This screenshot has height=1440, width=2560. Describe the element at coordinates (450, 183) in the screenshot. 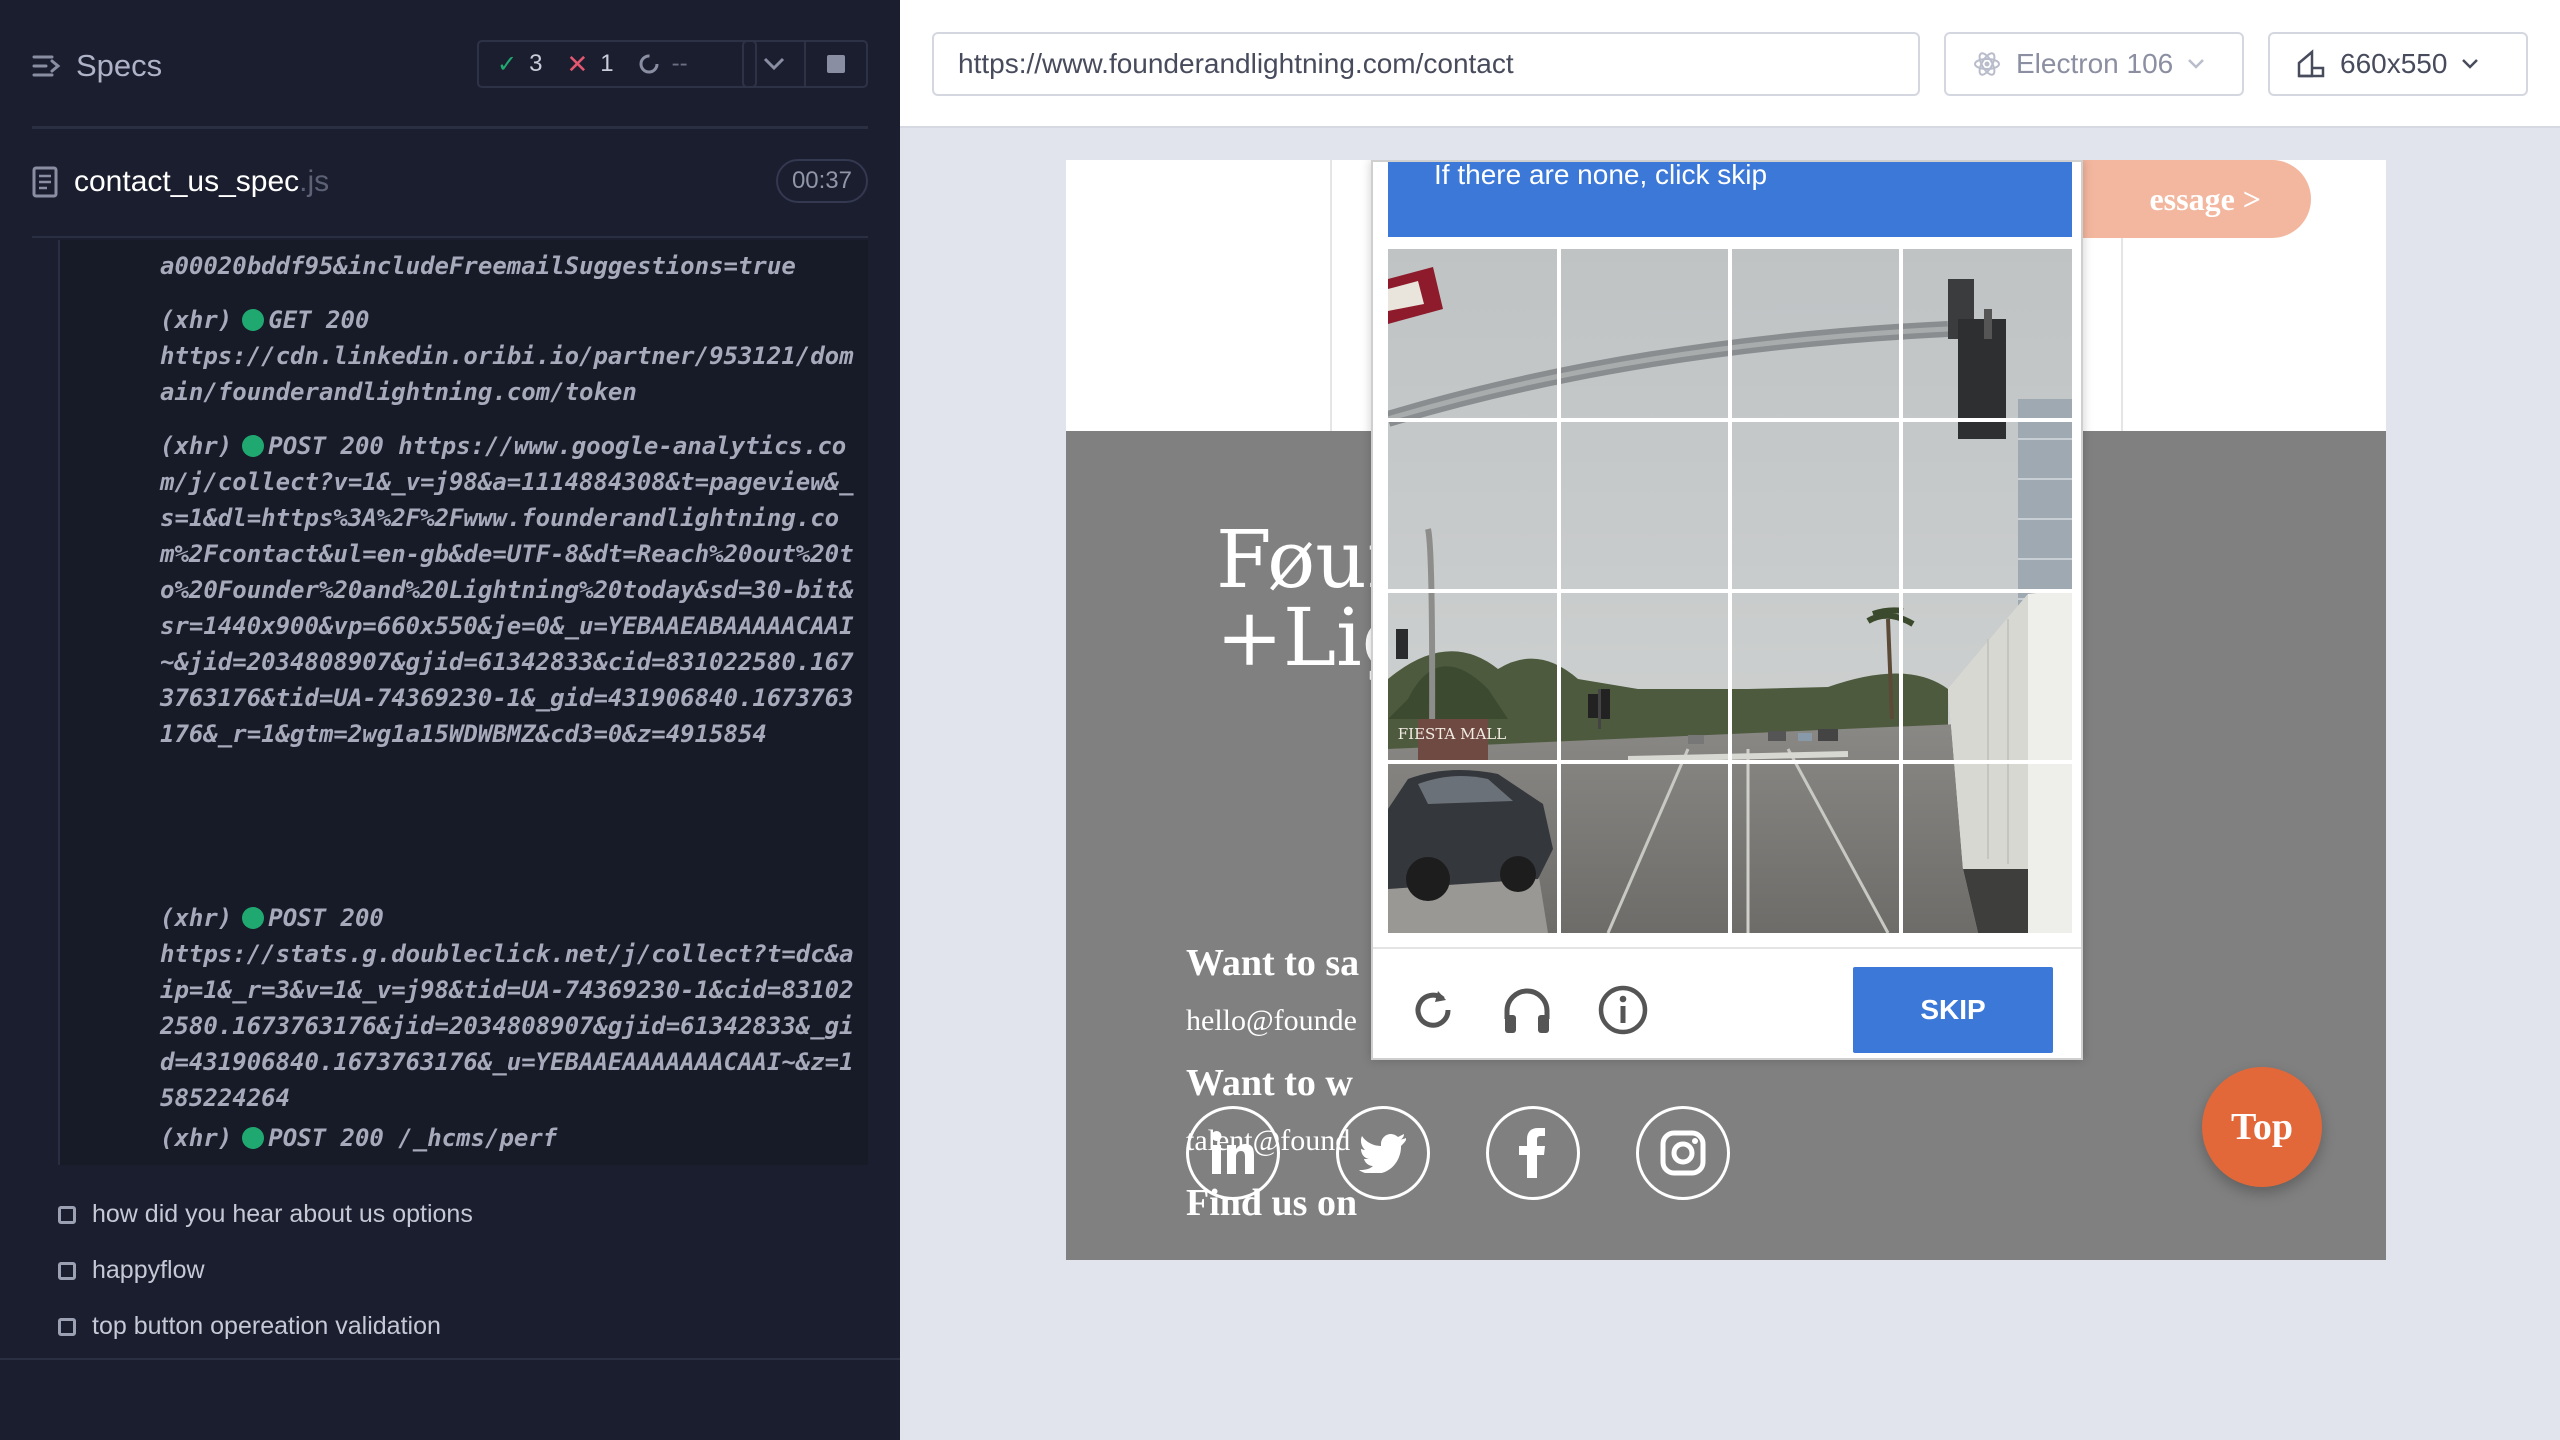

I see `spec-file-row: contact_us_spec .js 00:37` at that location.